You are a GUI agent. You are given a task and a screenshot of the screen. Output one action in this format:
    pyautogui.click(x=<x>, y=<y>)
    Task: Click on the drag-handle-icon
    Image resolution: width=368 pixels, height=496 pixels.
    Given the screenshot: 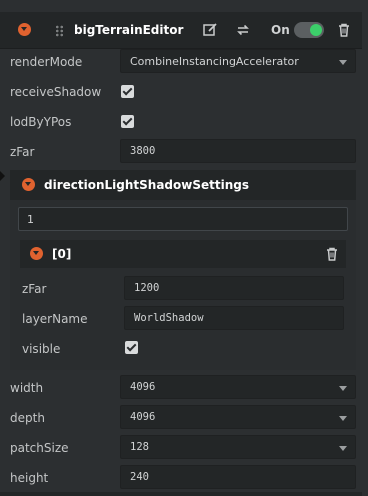 What is the action you would take?
    pyautogui.click(x=59, y=31)
    